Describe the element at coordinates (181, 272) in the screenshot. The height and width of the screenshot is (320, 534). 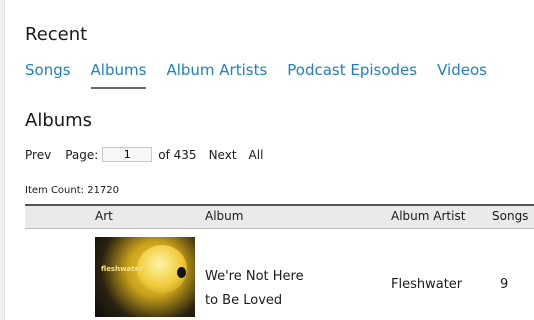
I see `cover-eye` at that location.